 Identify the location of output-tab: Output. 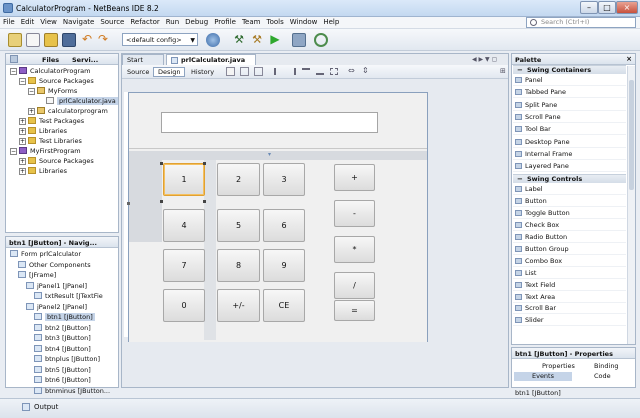
(46, 407).